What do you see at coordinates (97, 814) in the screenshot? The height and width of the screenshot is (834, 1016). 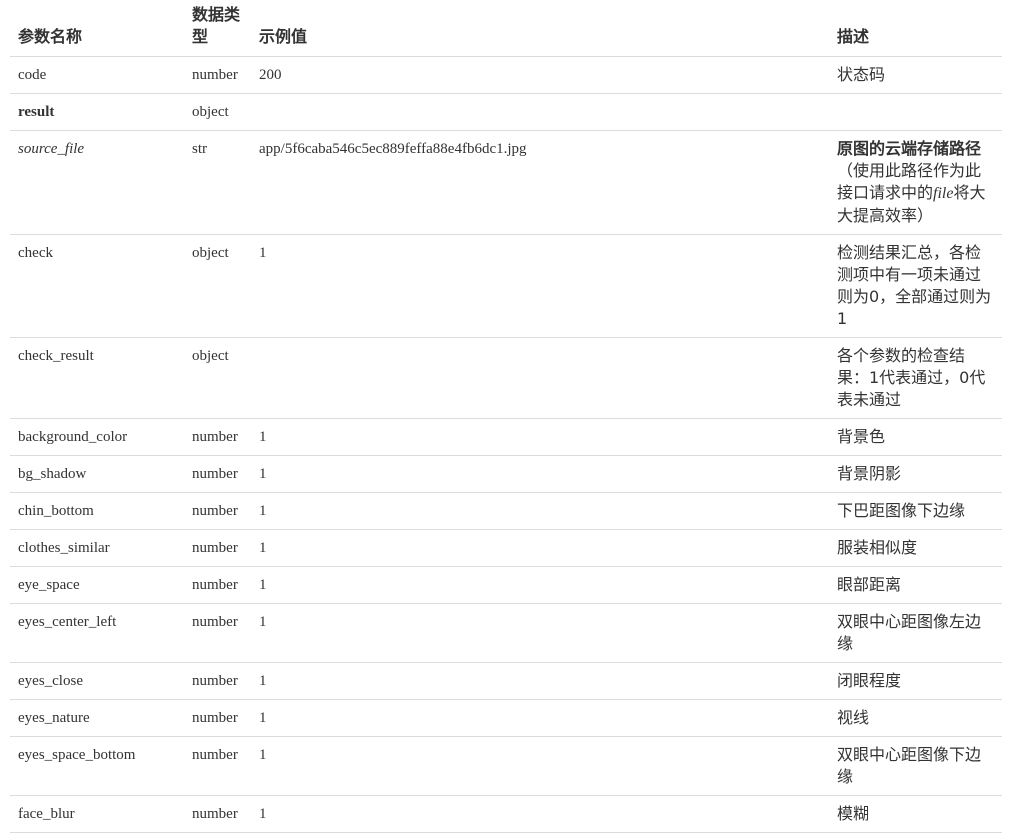 I see `param-name: face_blur` at bounding box center [97, 814].